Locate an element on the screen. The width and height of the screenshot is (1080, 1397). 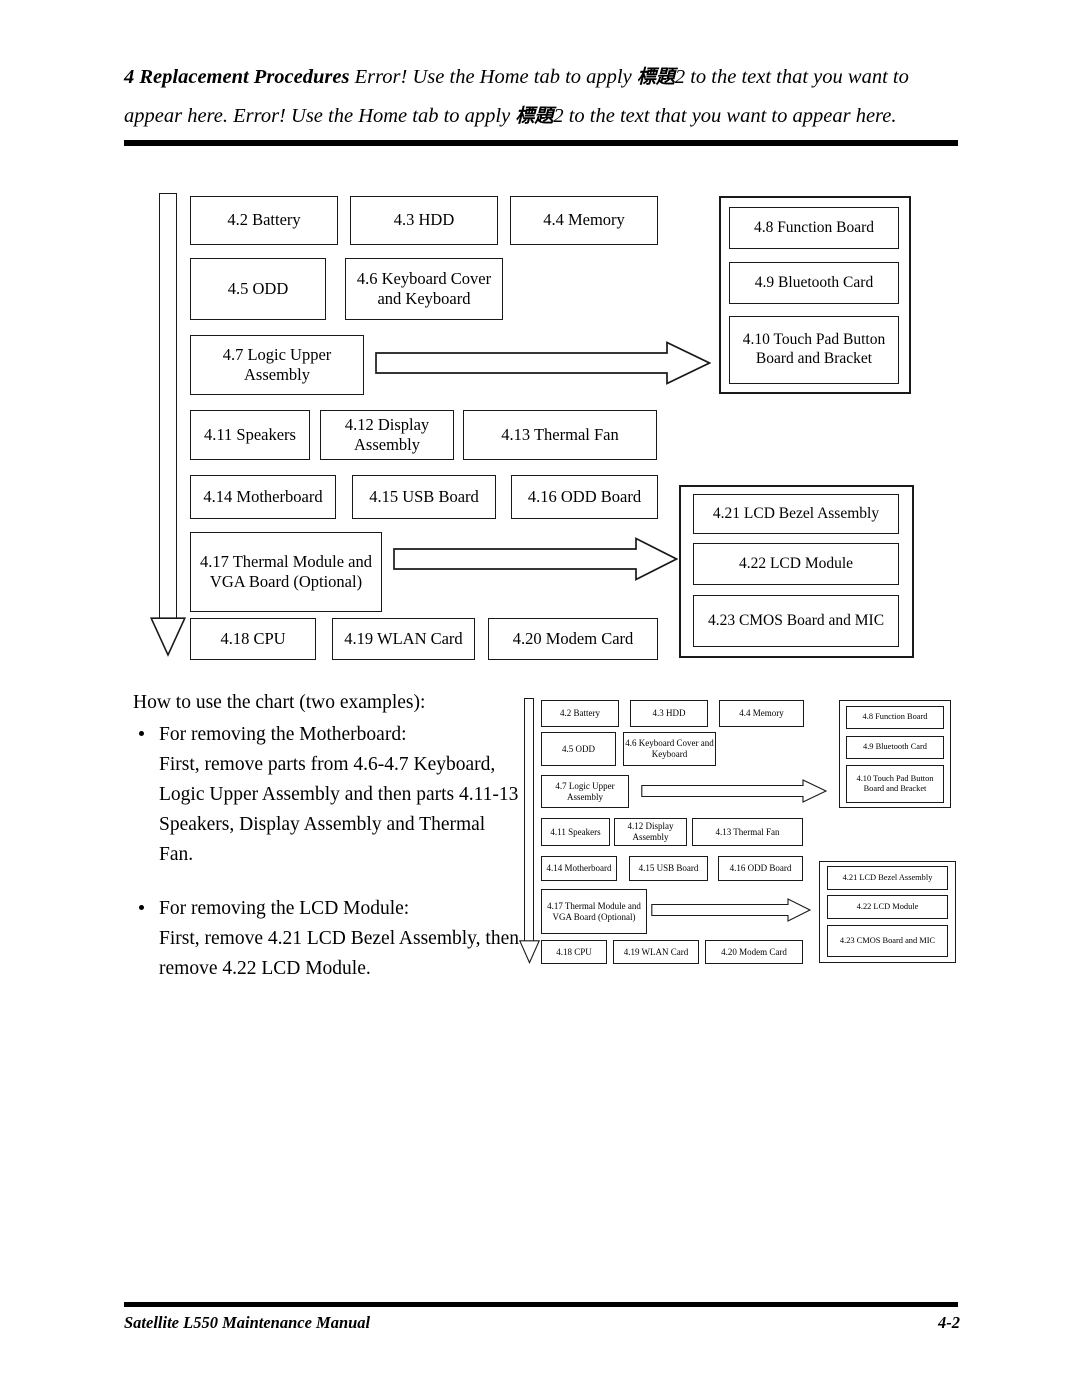
node-label: 4.9 Bluetooth Card is located at coordinates (895, 747).